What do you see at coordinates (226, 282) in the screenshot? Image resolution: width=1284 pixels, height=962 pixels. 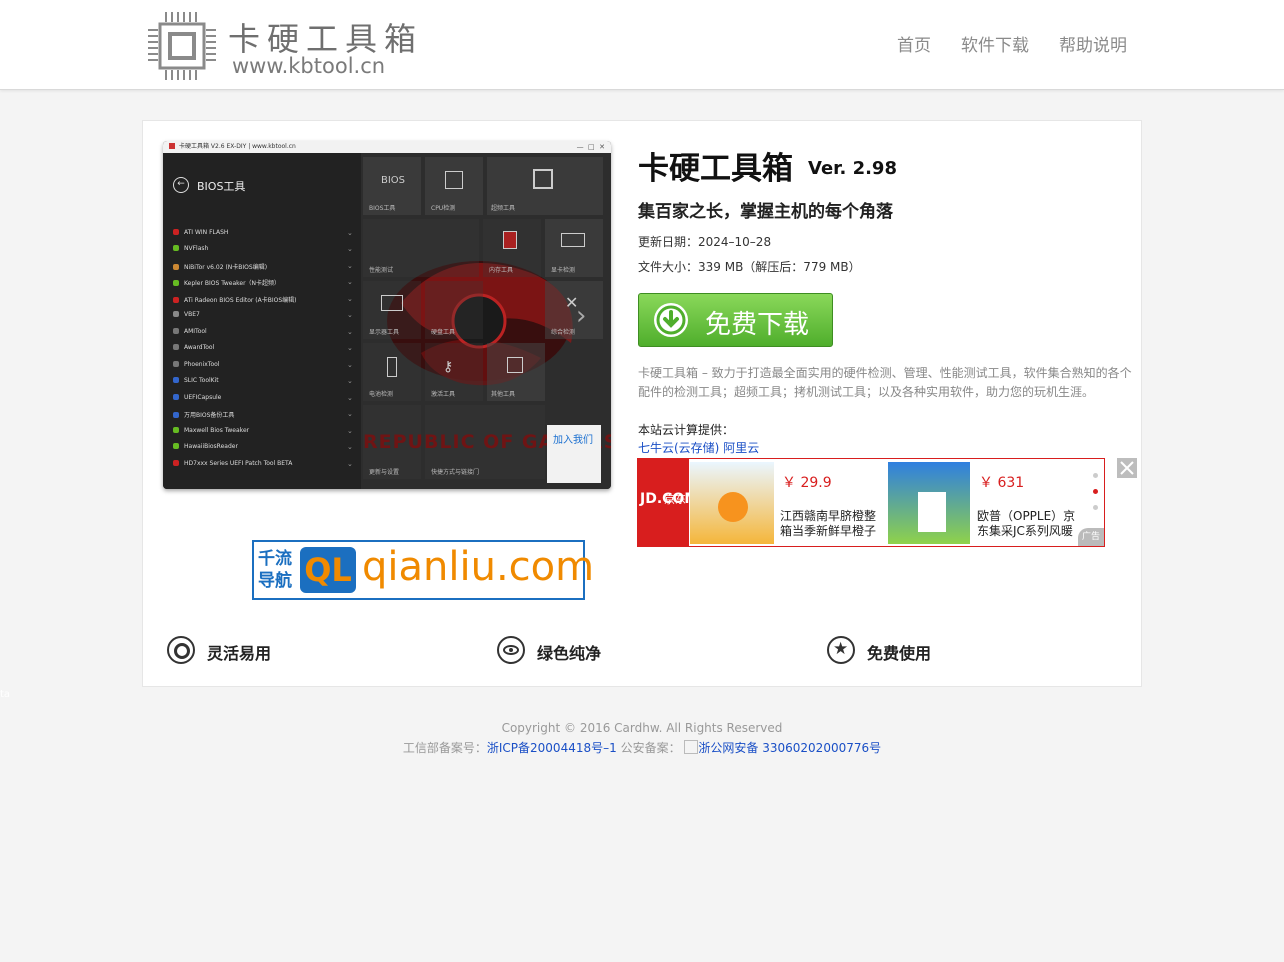 I see `menu-item-kepler: Kepler BIOS Tweaker（N卡超频）` at bounding box center [226, 282].